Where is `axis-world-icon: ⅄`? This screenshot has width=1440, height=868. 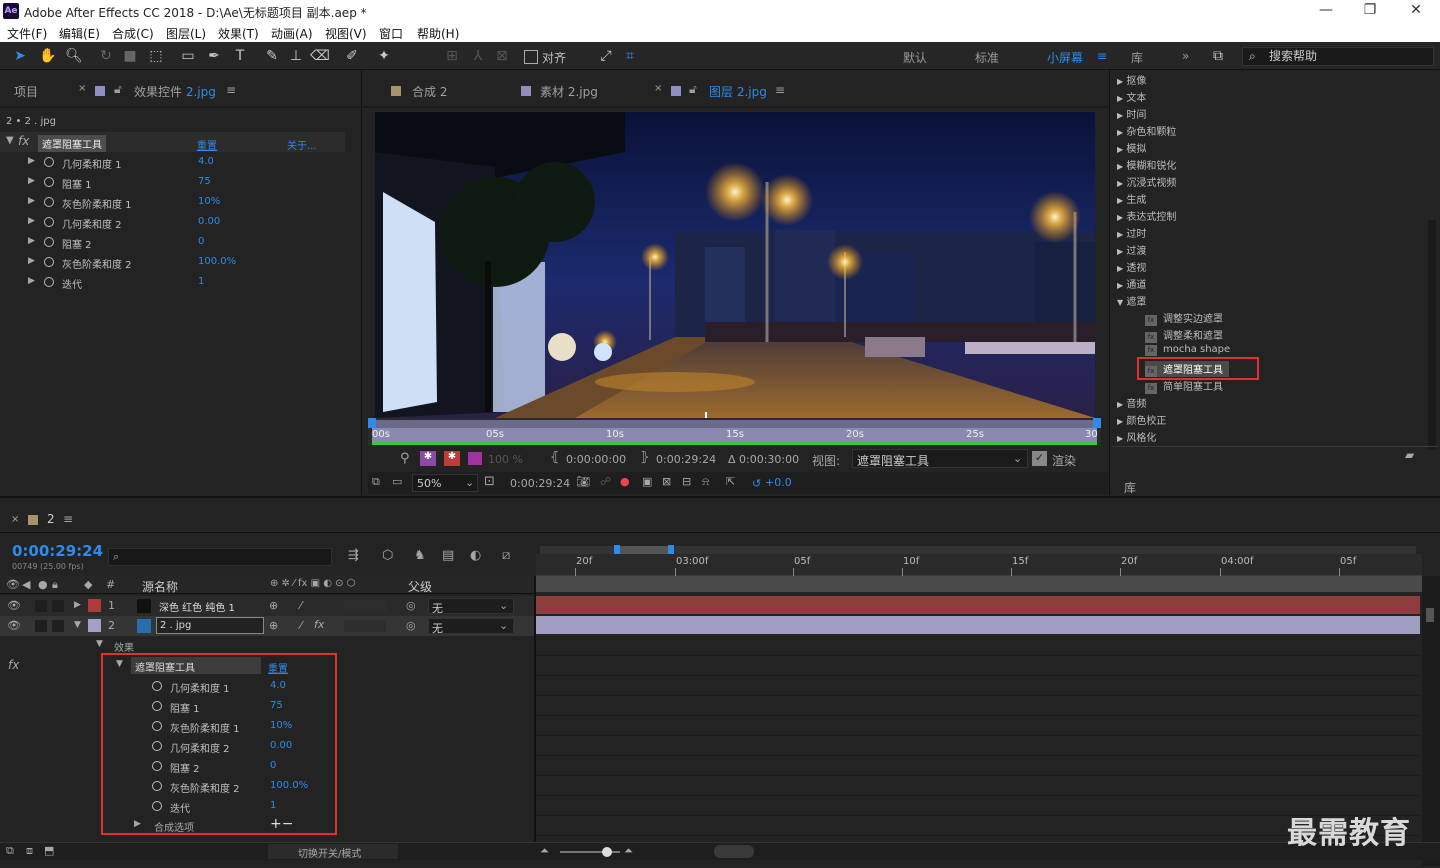
axis-world-icon: ⅄ is located at coordinates (478, 56).